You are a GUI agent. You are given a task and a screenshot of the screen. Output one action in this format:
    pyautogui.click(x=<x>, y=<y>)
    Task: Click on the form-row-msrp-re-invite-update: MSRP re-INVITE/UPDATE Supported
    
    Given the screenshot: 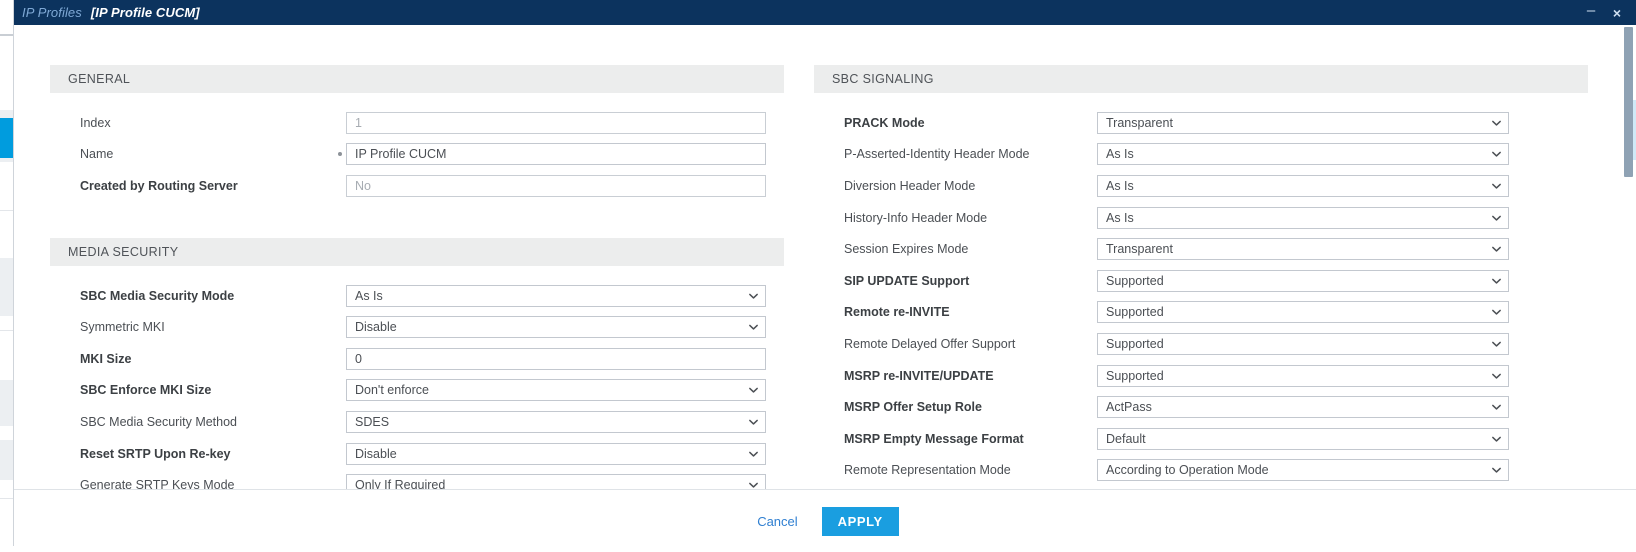 What is the action you would take?
    pyautogui.click(x=1201, y=376)
    